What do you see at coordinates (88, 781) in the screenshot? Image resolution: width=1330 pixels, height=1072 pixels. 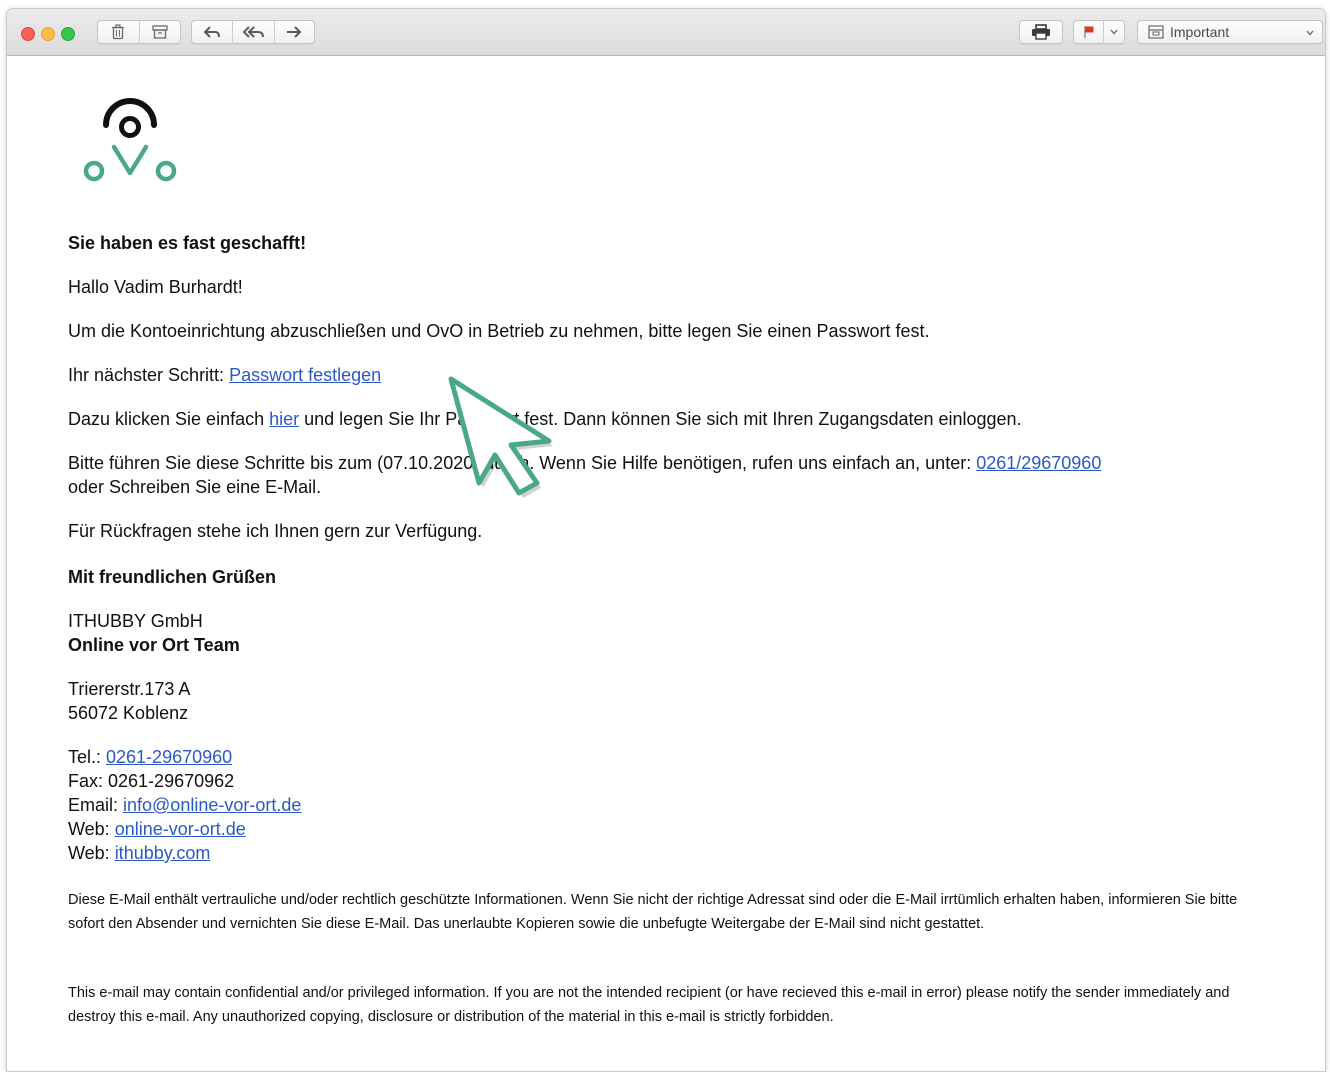 I see `fax-label: Fax:` at bounding box center [88, 781].